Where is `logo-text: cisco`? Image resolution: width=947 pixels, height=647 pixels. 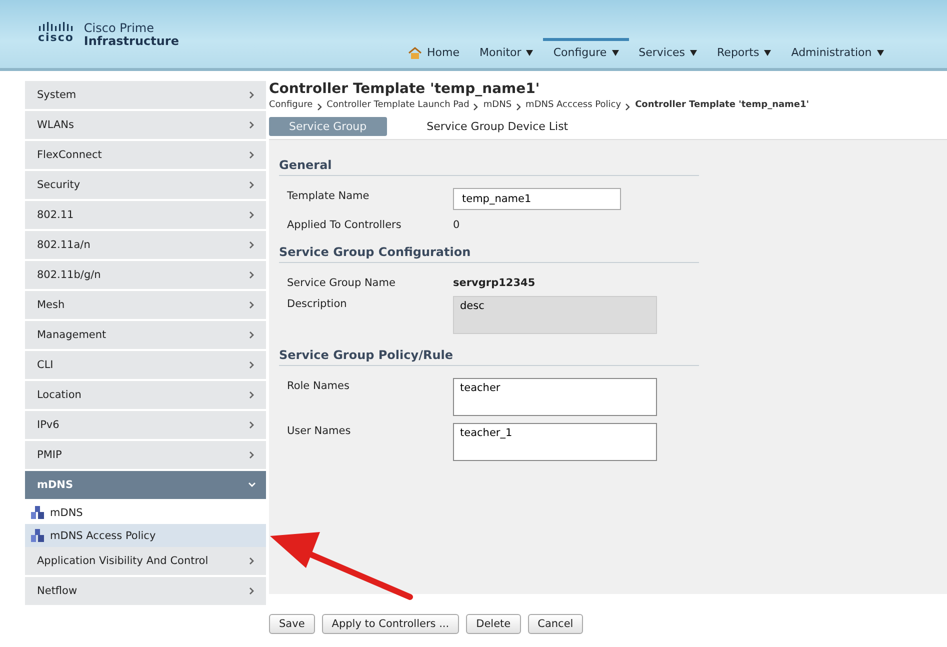 logo-text: cisco is located at coordinates (56, 37).